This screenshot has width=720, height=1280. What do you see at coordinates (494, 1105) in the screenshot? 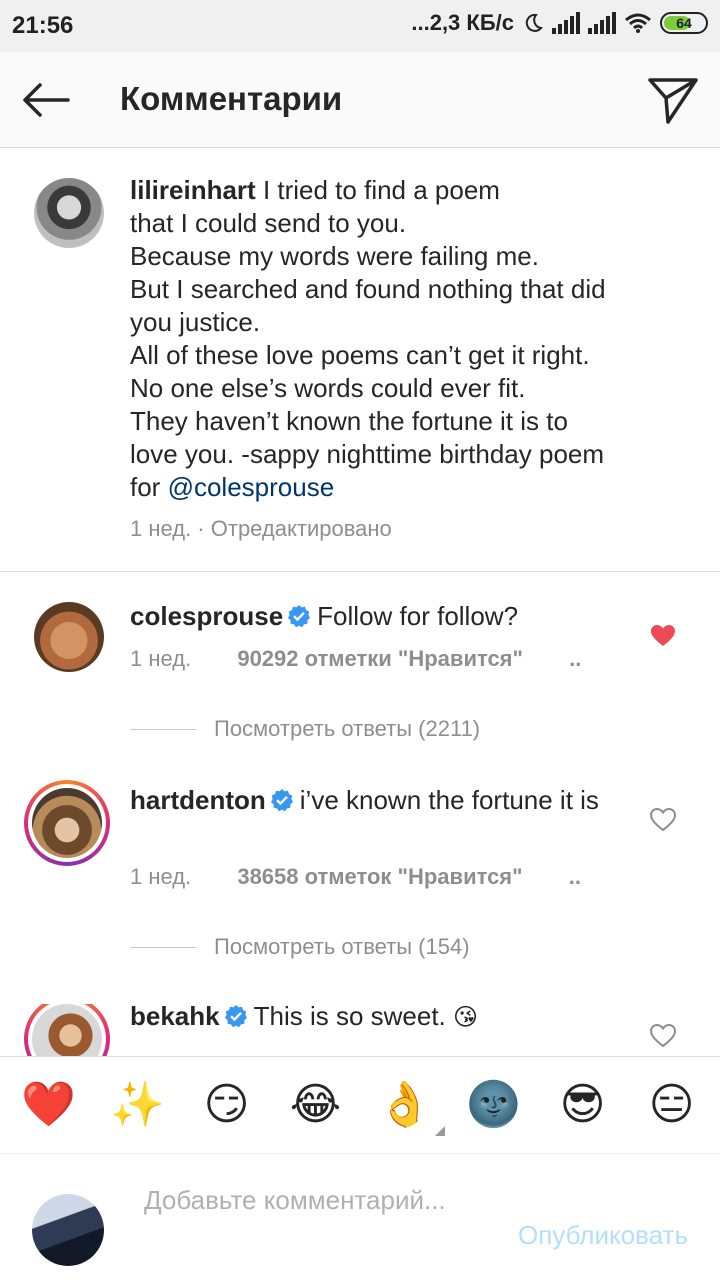
I see `emoji-new-moon-face: 🌚` at bounding box center [494, 1105].